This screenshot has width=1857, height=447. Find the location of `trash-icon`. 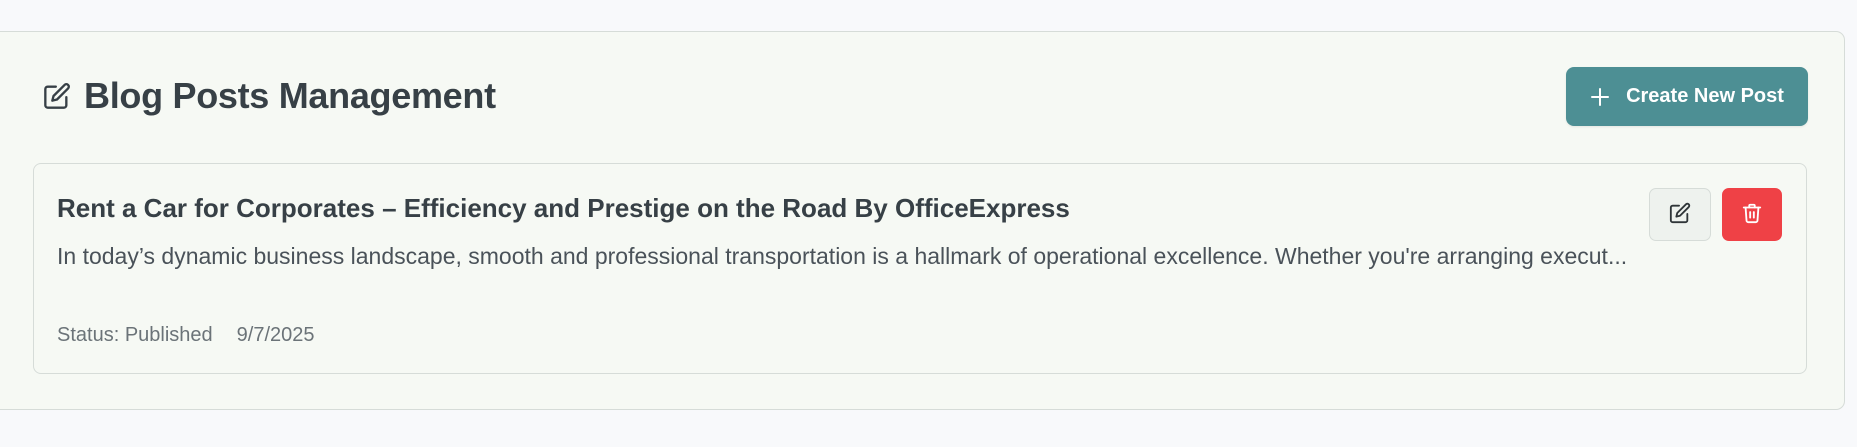

trash-icon is located at coordinates (1752, 214).